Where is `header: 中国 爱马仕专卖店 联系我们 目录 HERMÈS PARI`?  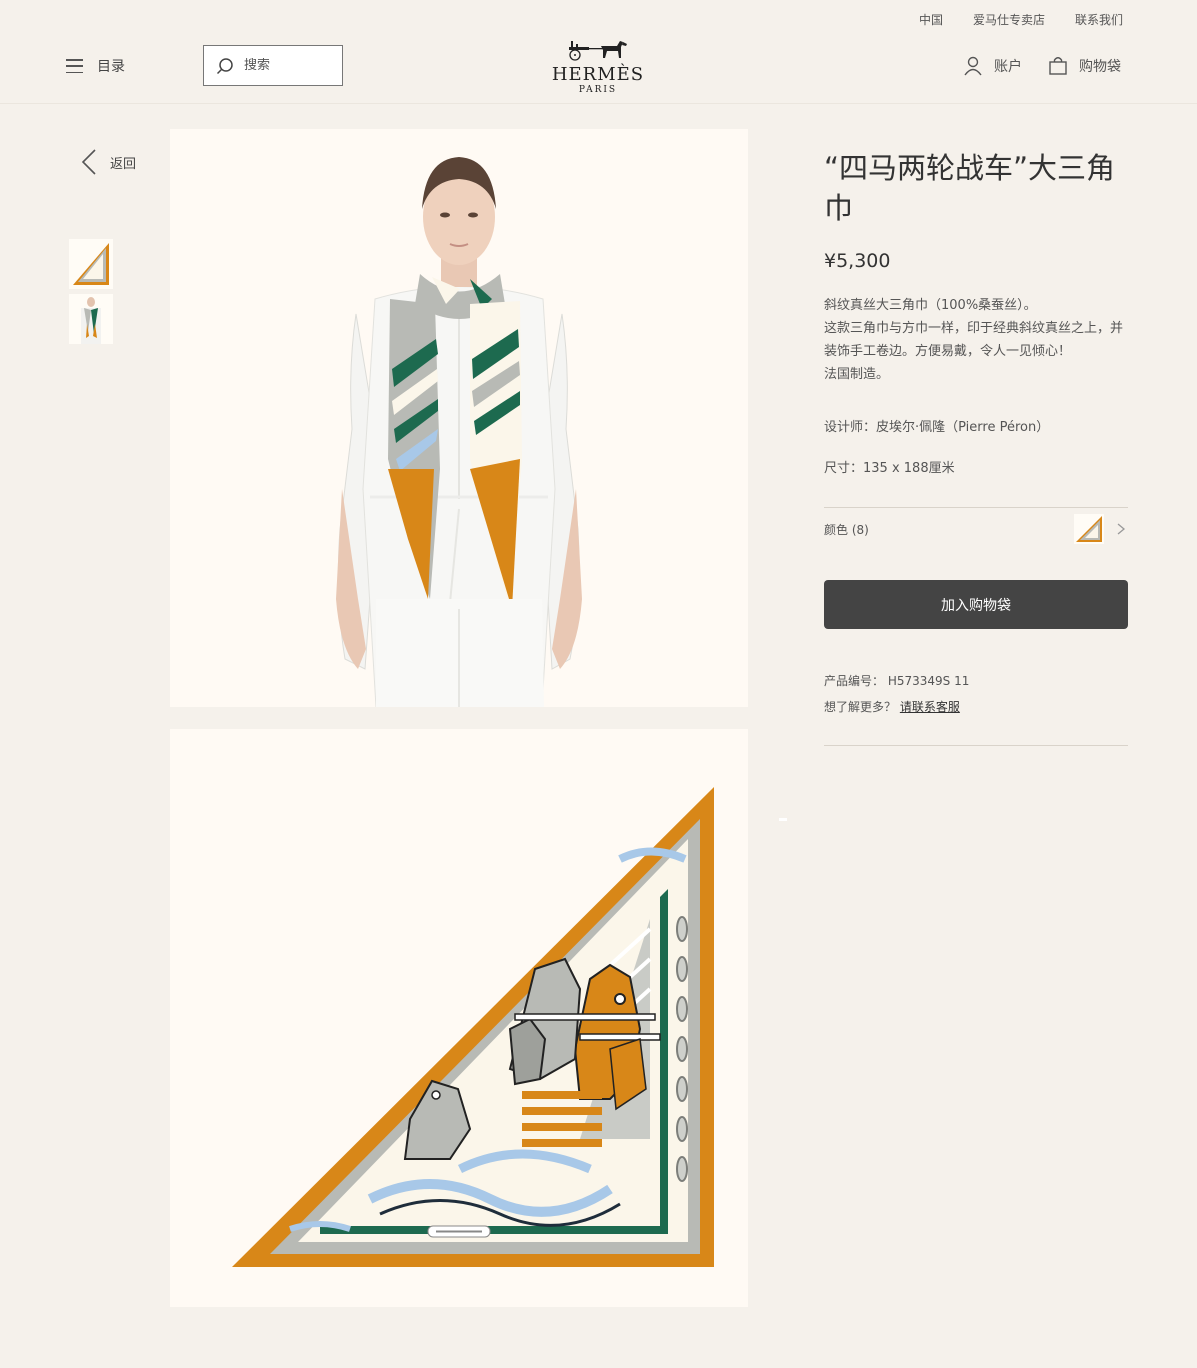
header: 中国 爱马仕专卖店 联系我们 目录 HERMÈS PARI is located at coordinates (598, 52).